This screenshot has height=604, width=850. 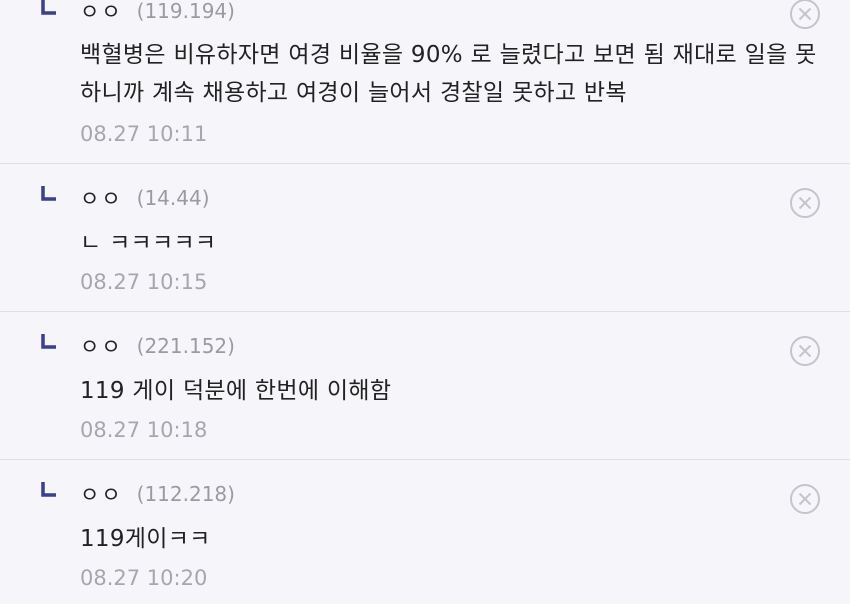 I want to click on reply-ip: (119.194), so click(x=185, y=11).